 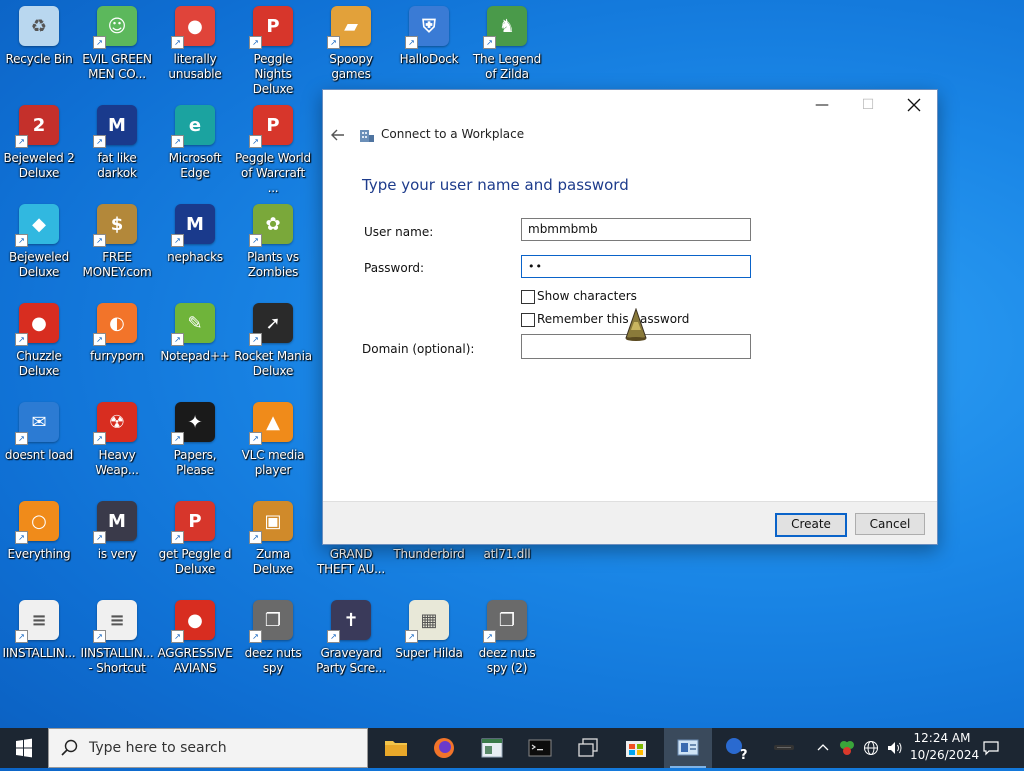 What do you see at coordinates (195, 345) in the screenshot?
I see `desktop-icon: ✎ ↗ Notepad++` at bounding box center [195, 345].